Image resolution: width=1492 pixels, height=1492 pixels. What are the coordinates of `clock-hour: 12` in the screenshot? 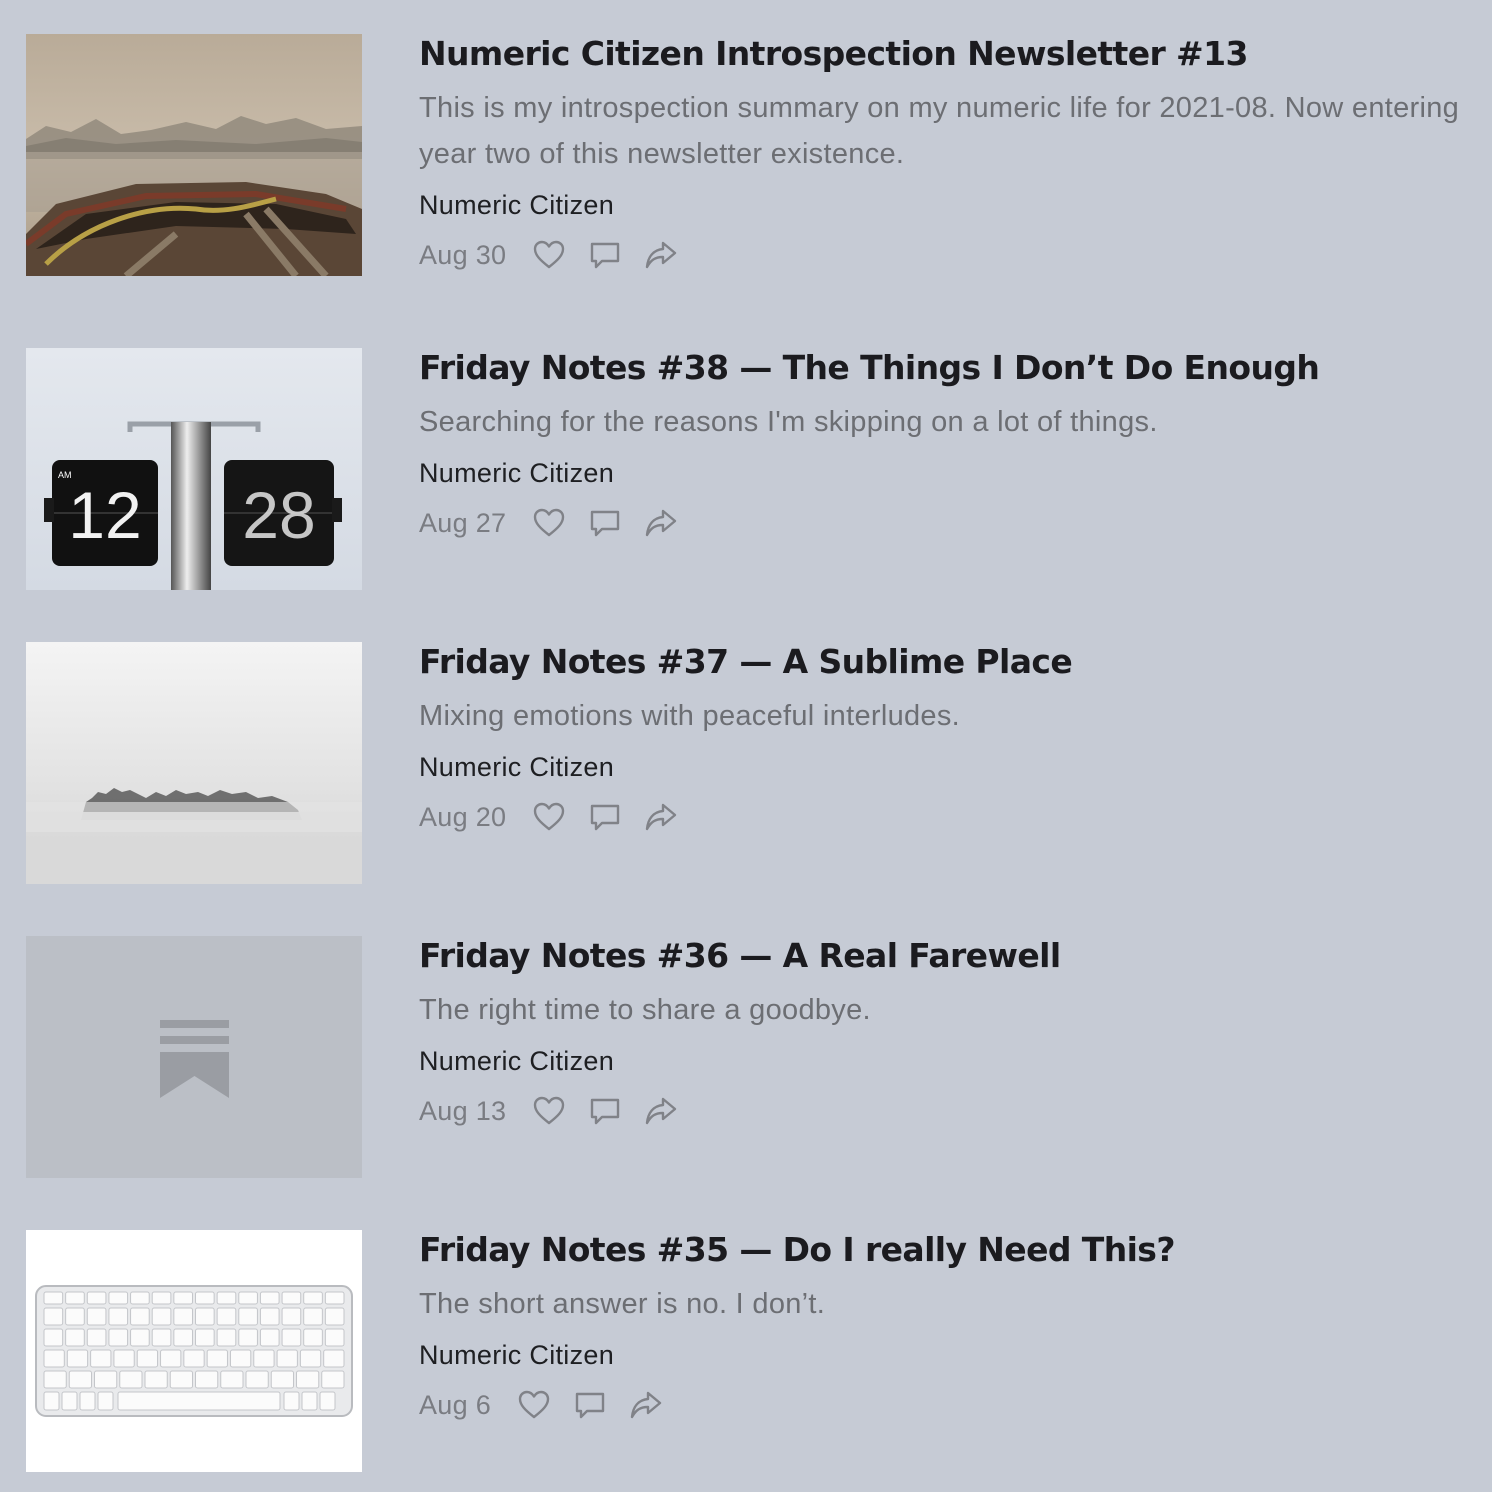 It's located at (104, 515).